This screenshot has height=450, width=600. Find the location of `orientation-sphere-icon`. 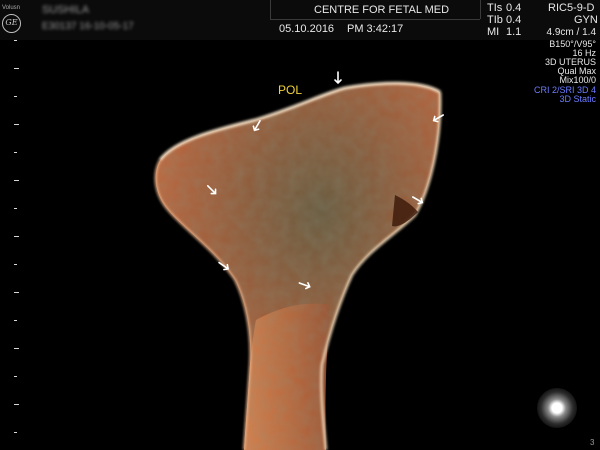

orientation-sphere-icon is located at coordinates (557, 408).